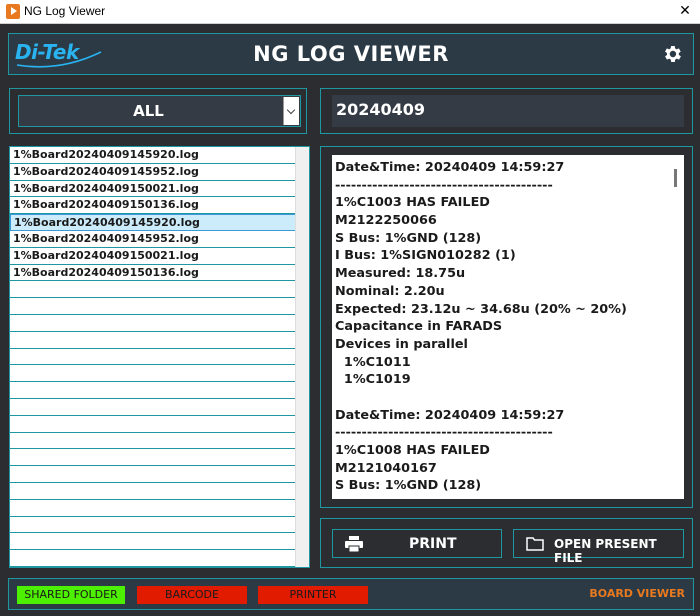 This screenshot has height=616, width=700. What do you see at coordinates (637, 593) in the screenshot?
I see `board-viewer-link: BOARD VIEWER` at bounding box center [637, 593].